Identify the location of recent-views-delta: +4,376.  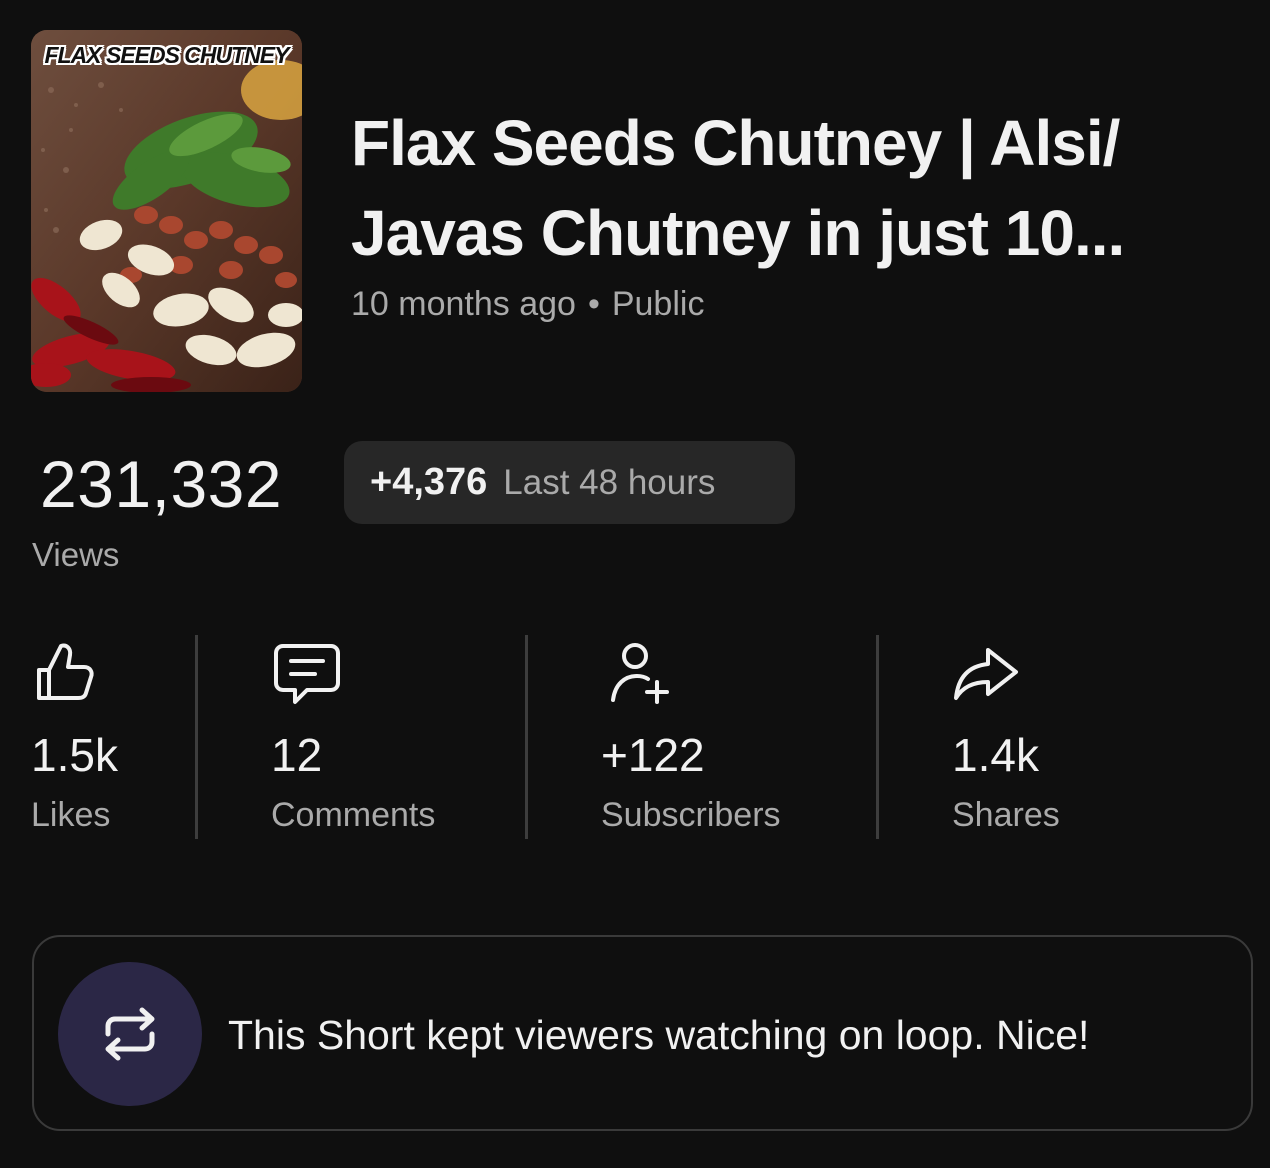
(429, 482).